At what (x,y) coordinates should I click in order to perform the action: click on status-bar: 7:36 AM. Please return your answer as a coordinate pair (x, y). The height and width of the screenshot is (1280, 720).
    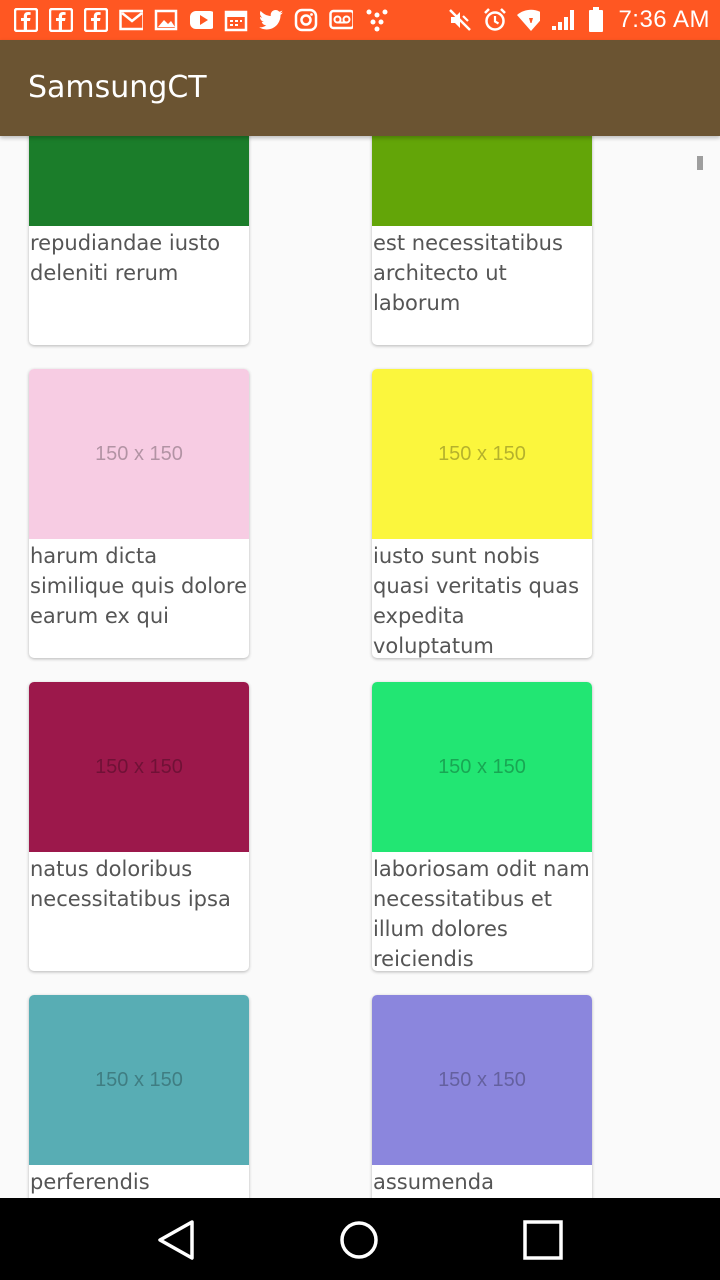
    Looking at the image, I should click on (360, 20).